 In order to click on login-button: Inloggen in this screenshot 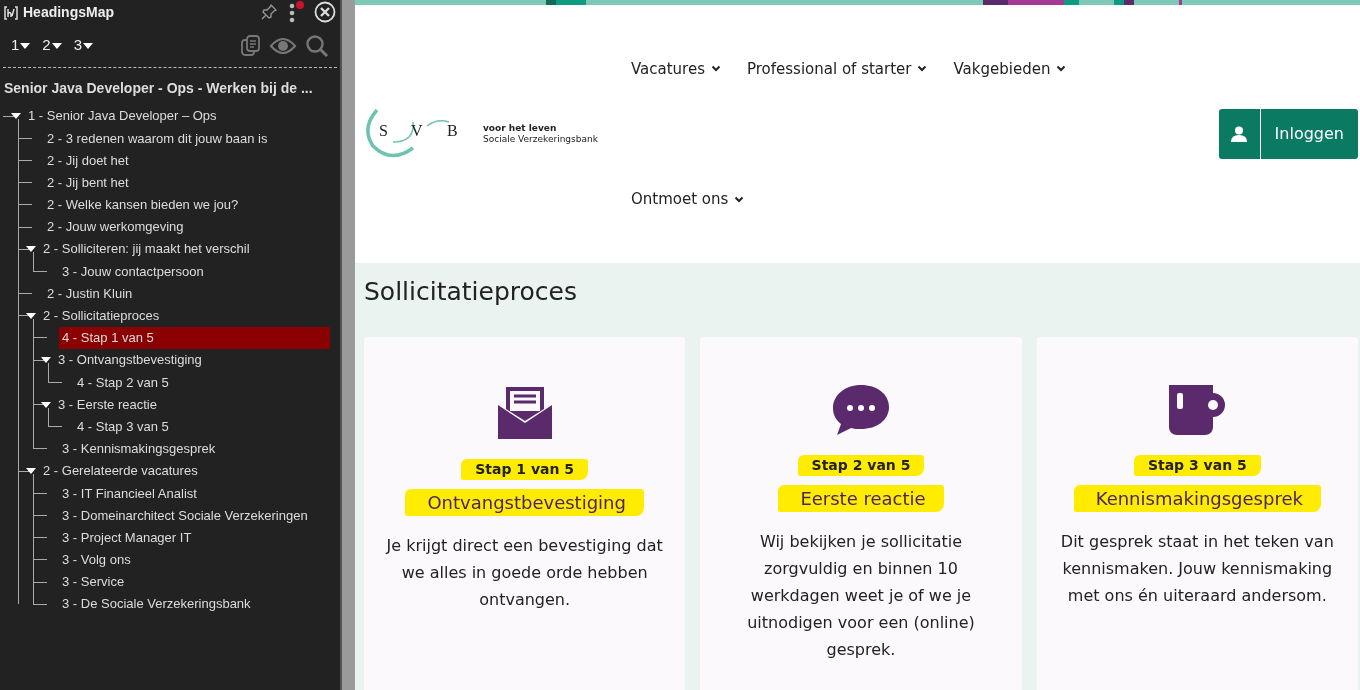, I will do `click(1288, 134)`.